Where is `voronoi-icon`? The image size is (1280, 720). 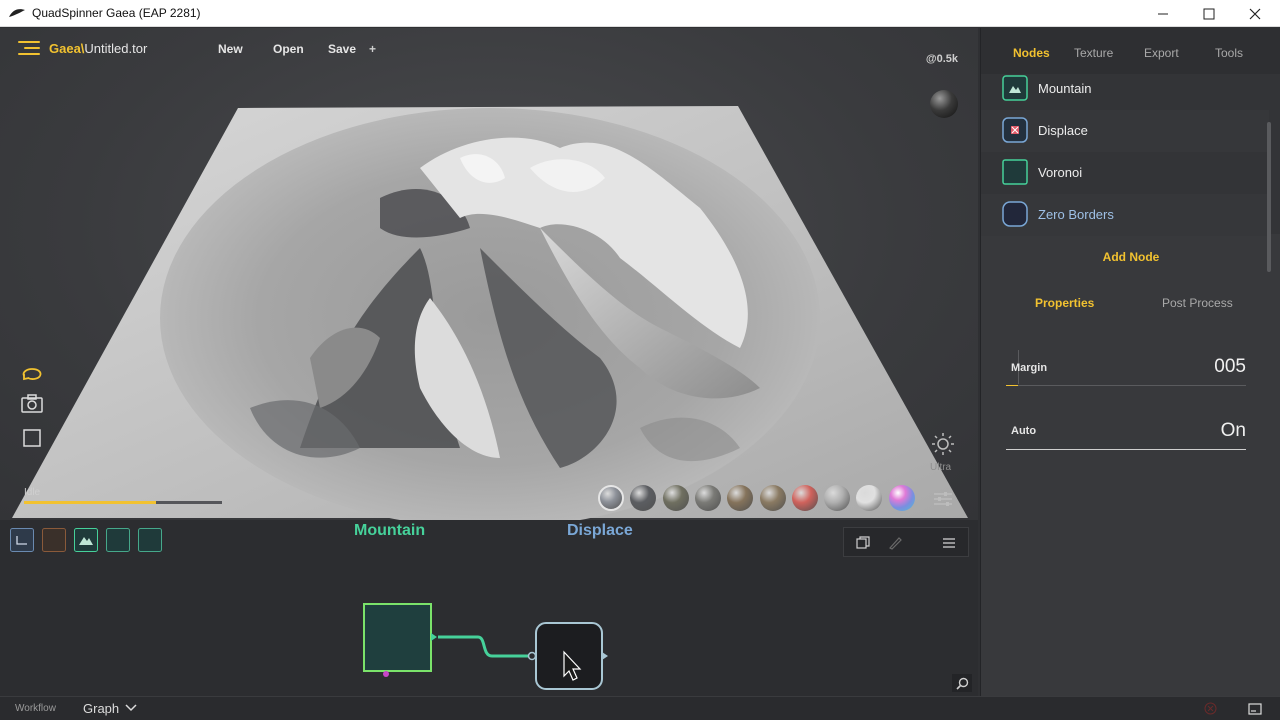 voronoi-icon is located at coordinates (1015, 172).